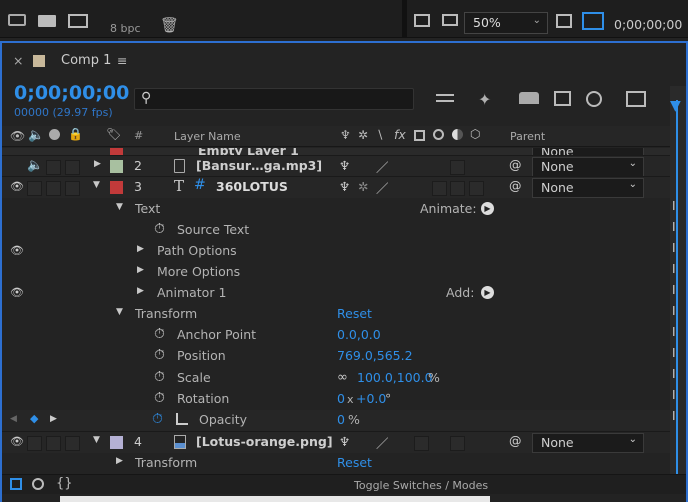 The width and height of the screenshot is (688, 502). Describe the element at coordinates (274, 99) in the screenshot. I see `layer-search-field: ⚲` at that location.